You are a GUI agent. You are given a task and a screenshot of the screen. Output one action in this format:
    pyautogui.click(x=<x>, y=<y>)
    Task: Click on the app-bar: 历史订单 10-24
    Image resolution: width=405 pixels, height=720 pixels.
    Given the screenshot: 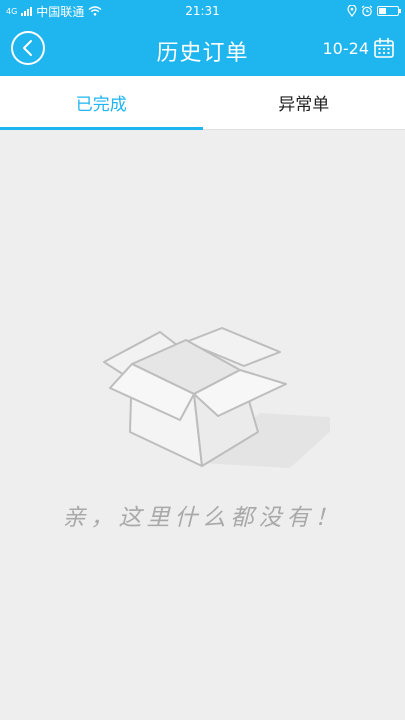 What is the action you would take?
    pyautogui.click(x=202, y=49)
    